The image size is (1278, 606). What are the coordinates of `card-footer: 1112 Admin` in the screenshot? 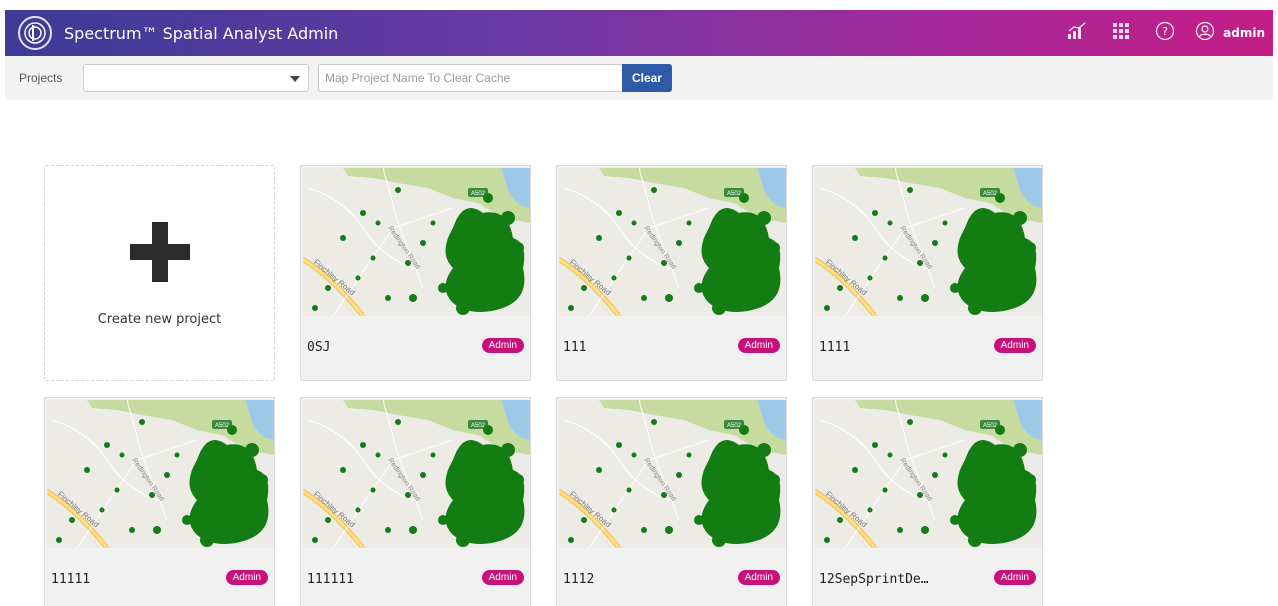 It's located at (671, 577).